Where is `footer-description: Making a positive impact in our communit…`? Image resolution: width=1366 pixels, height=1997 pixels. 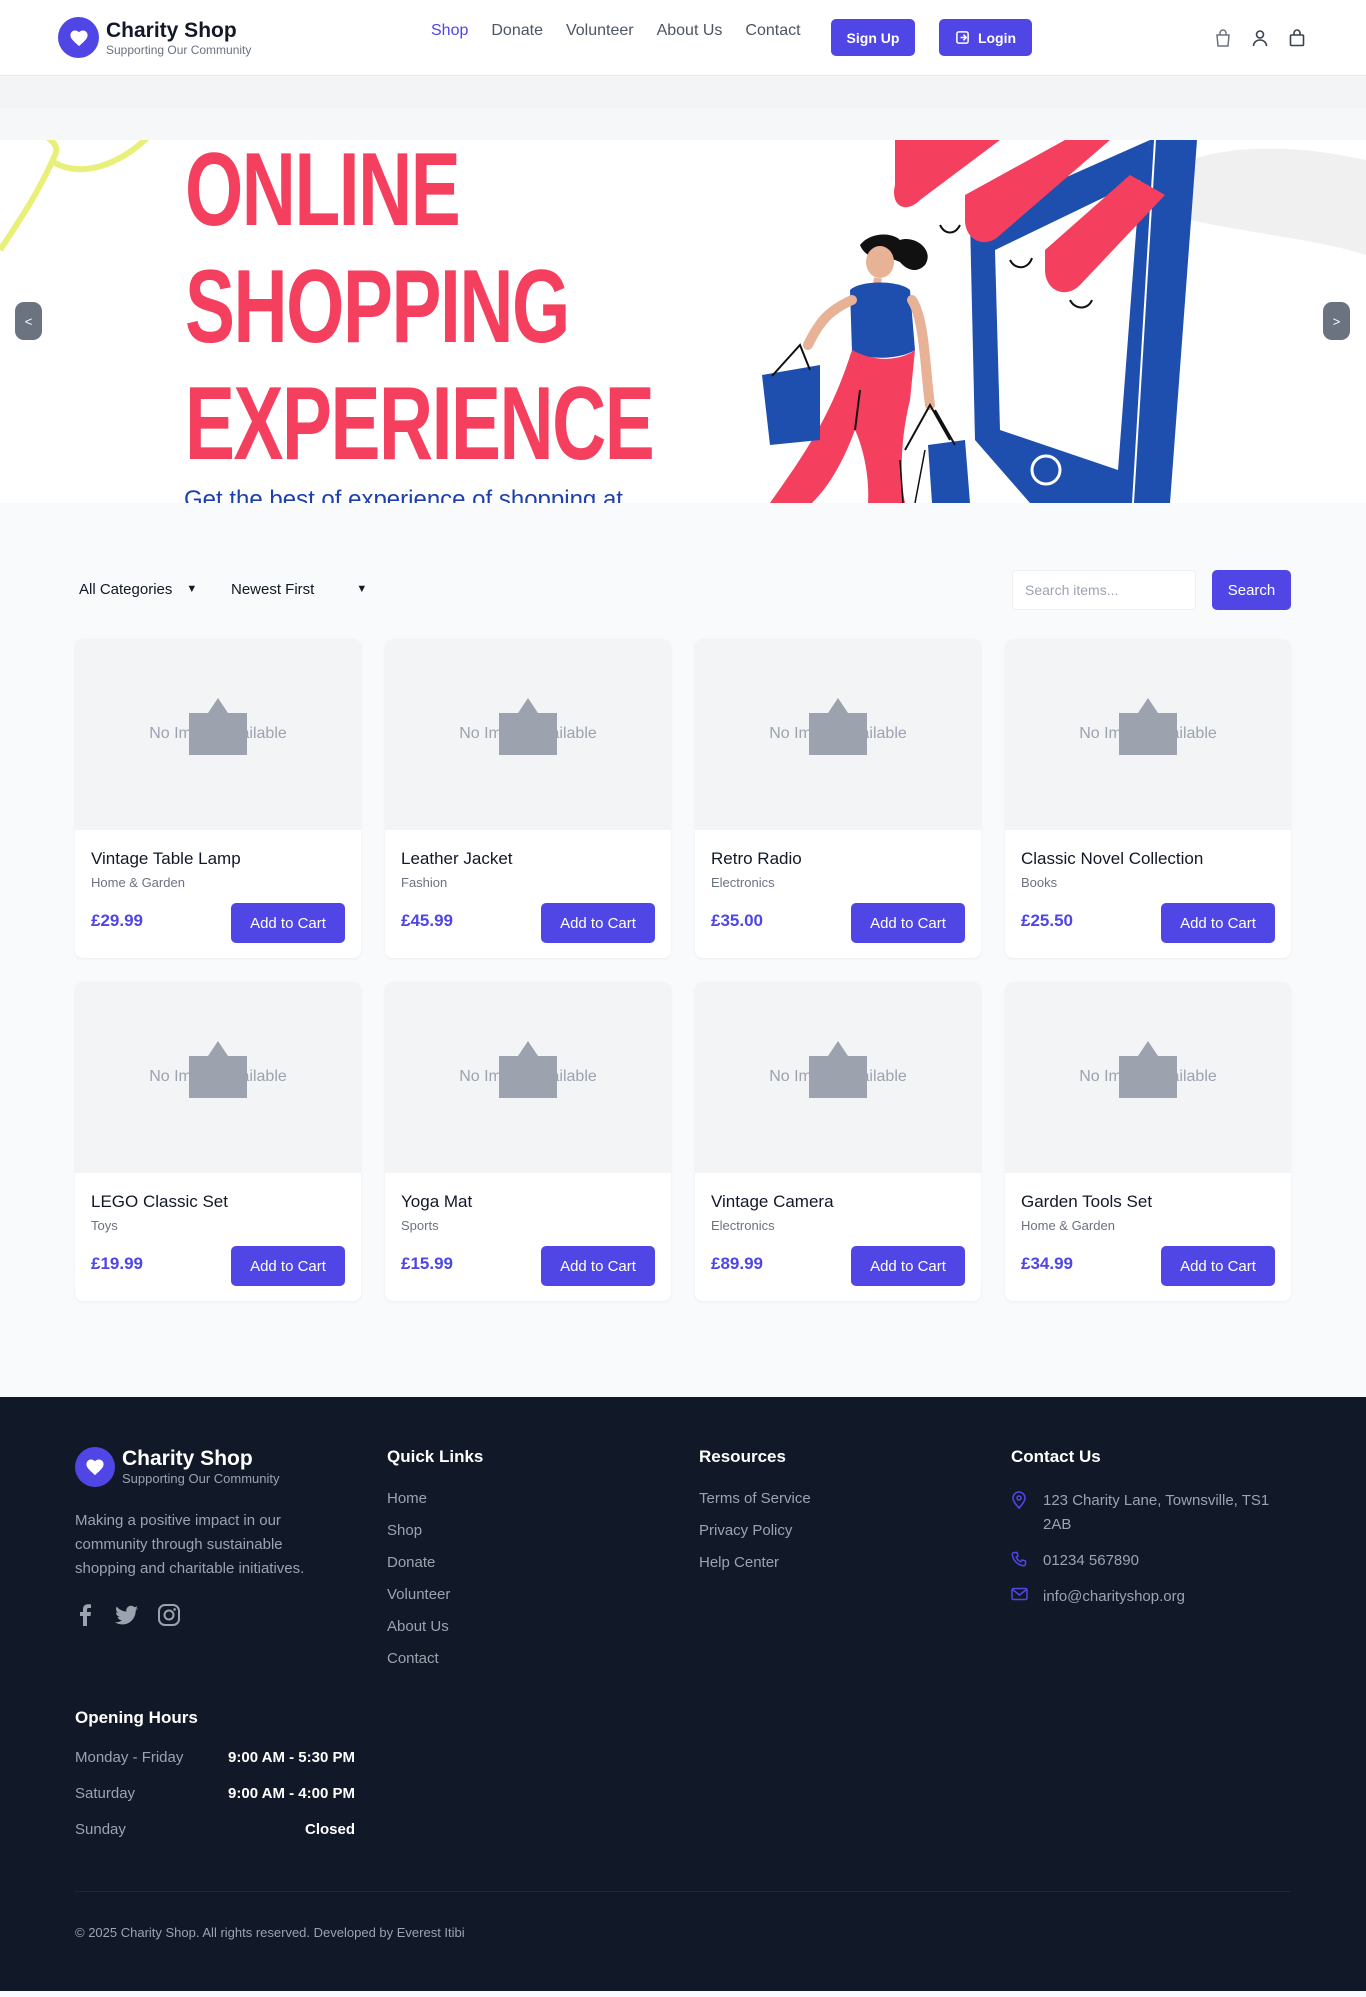
footer-description: Making a positive impact in our communit… is located at coordinates (190, 1544).